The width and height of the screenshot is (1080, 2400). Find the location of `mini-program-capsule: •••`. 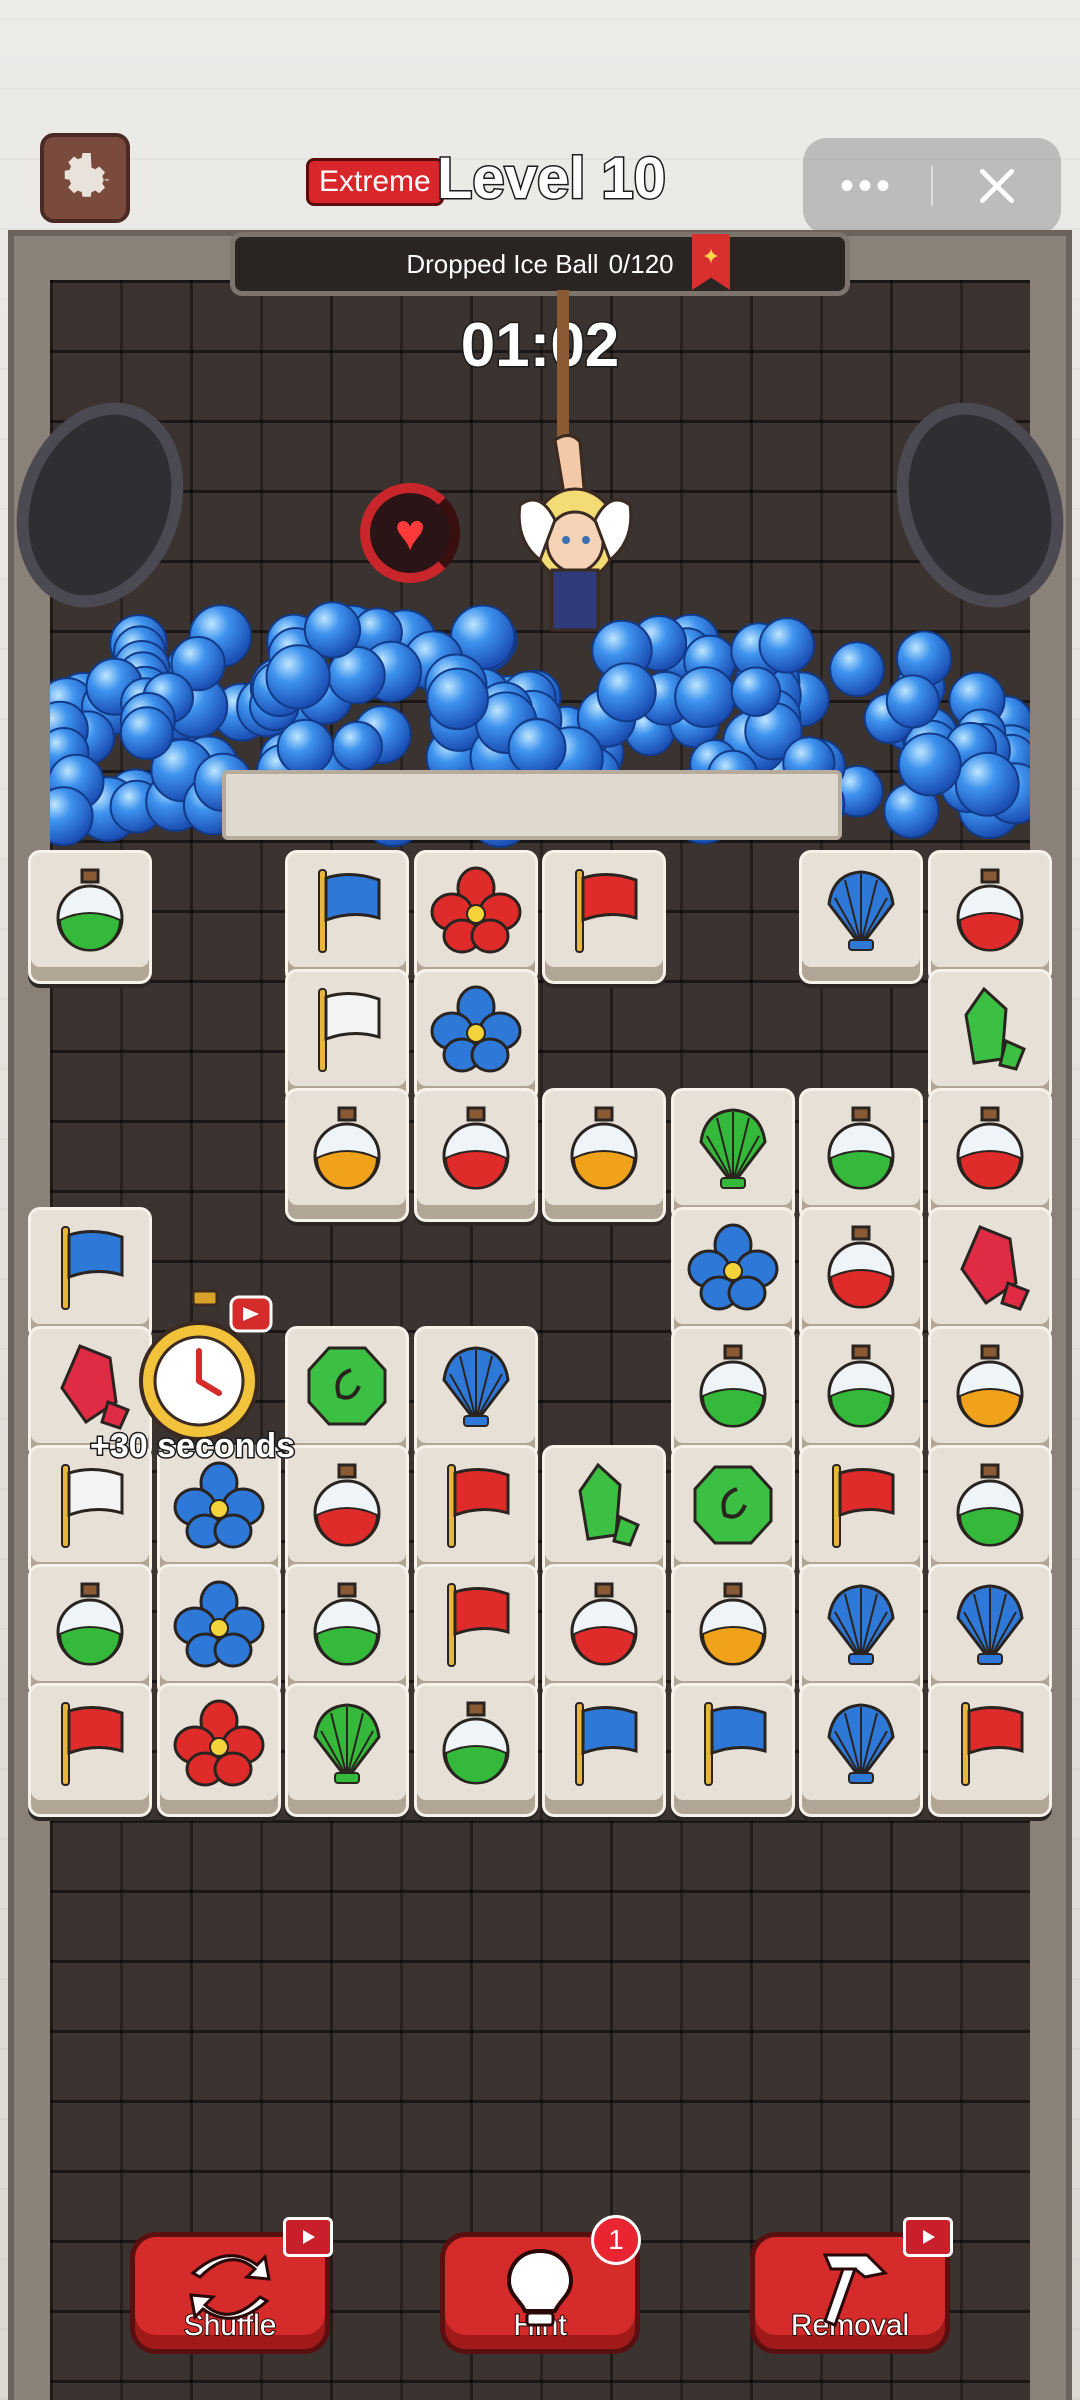

mini-program-capsule: ••• is located at coordinates (932, 186).